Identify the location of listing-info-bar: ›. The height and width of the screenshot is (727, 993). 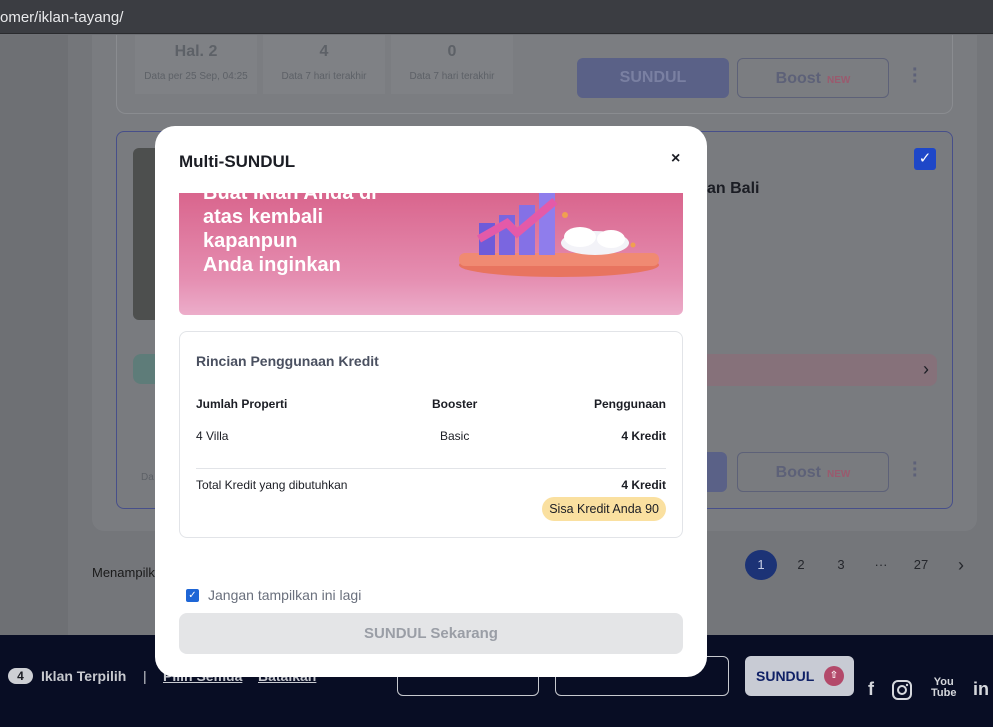
(822, 370).